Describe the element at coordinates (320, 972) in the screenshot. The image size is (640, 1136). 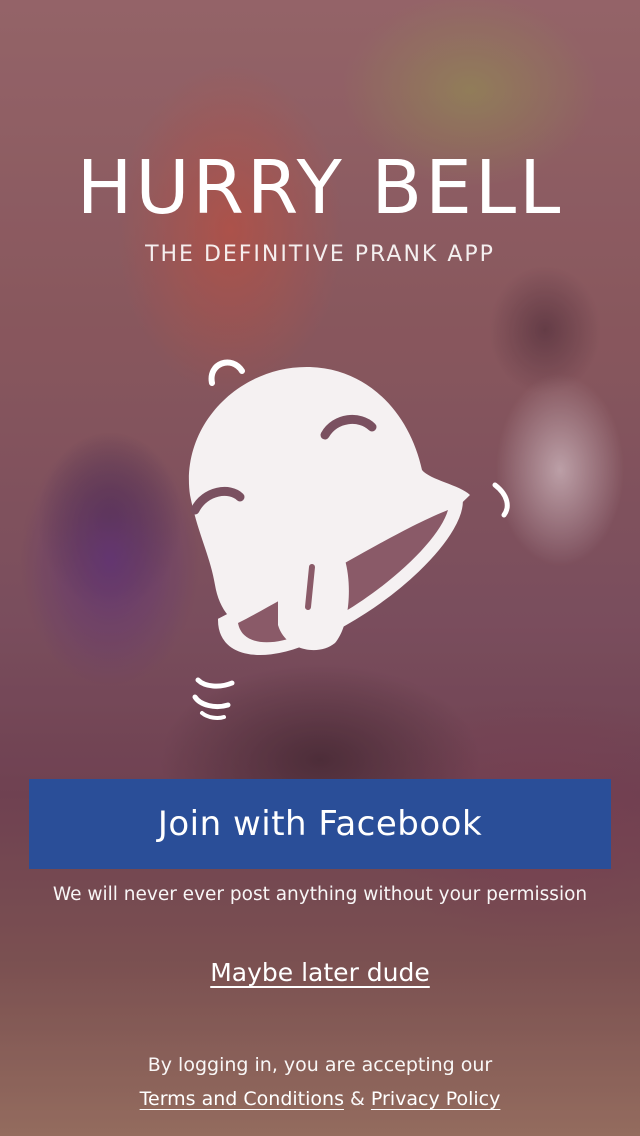
I see `maybe-later-link: Maybe later dude` at that location.